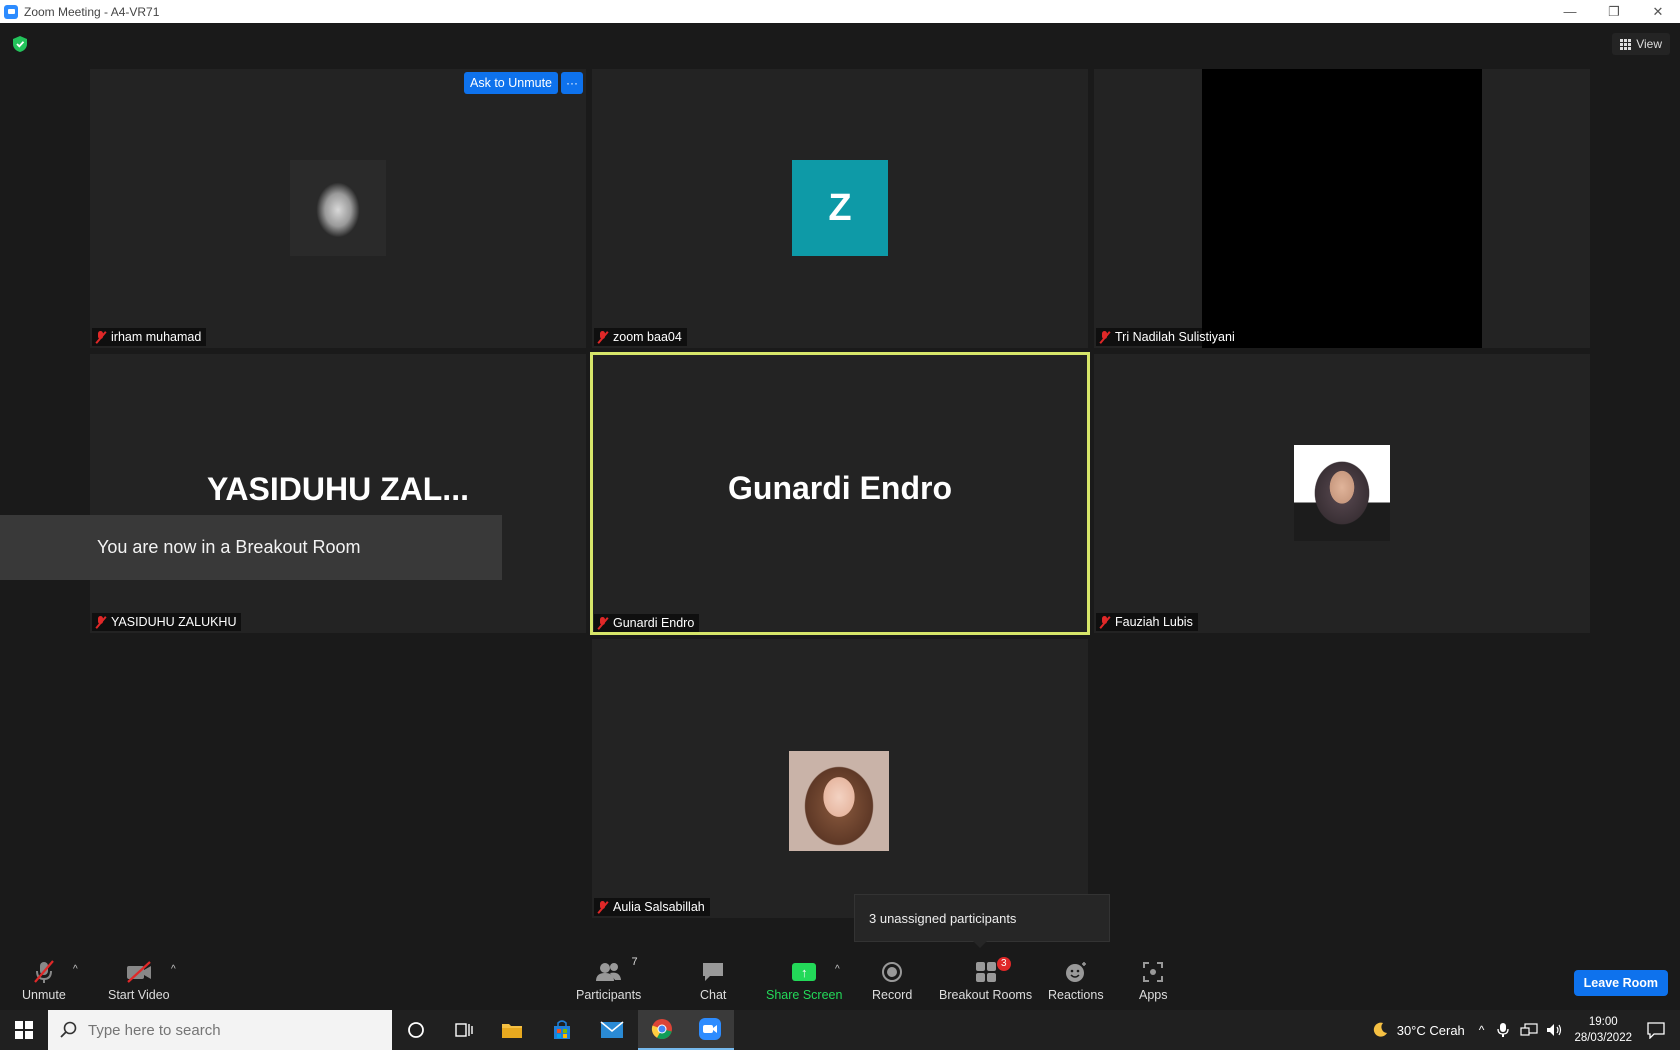 The height and width of the screenshot is (1050, 1680). What do you see at coordinates (1570, 11) in the screenshot?
I see `minimize-button: —` at bounding box center [1570, 11].